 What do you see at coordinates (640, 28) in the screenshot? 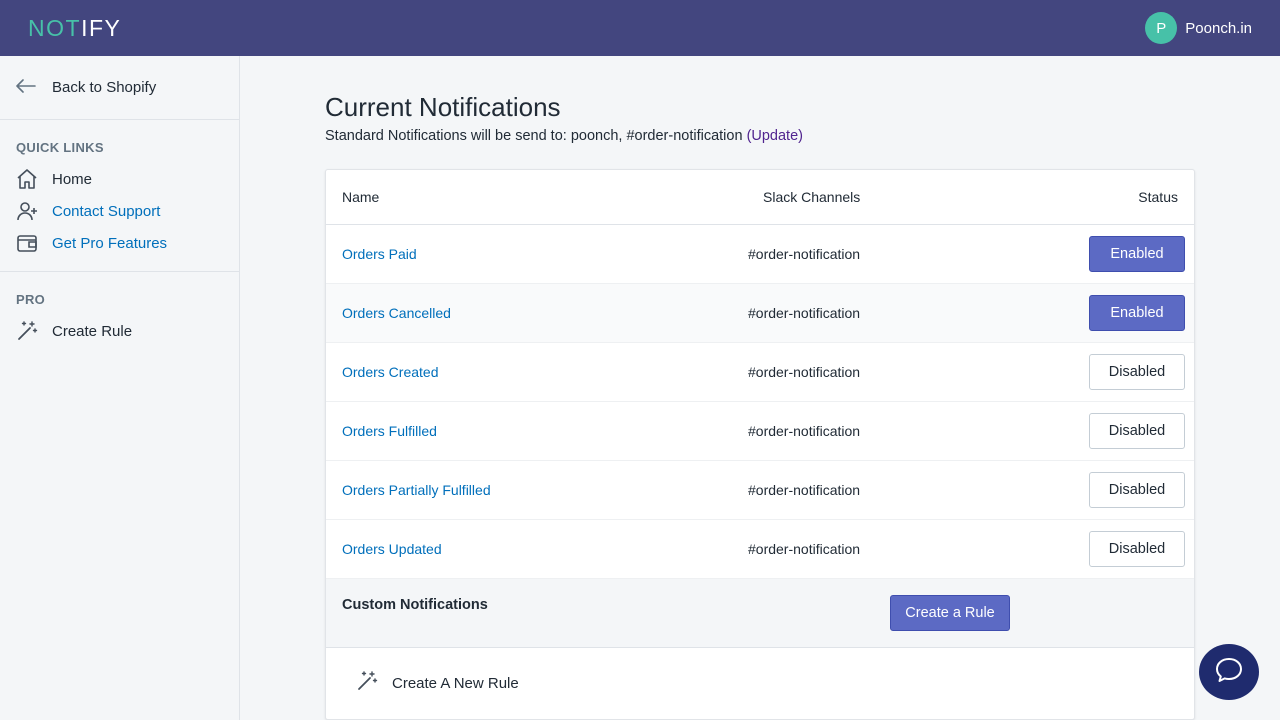
I see `top-bar: NOTIFY P Poonch.in` at bounding box center [640, 28].